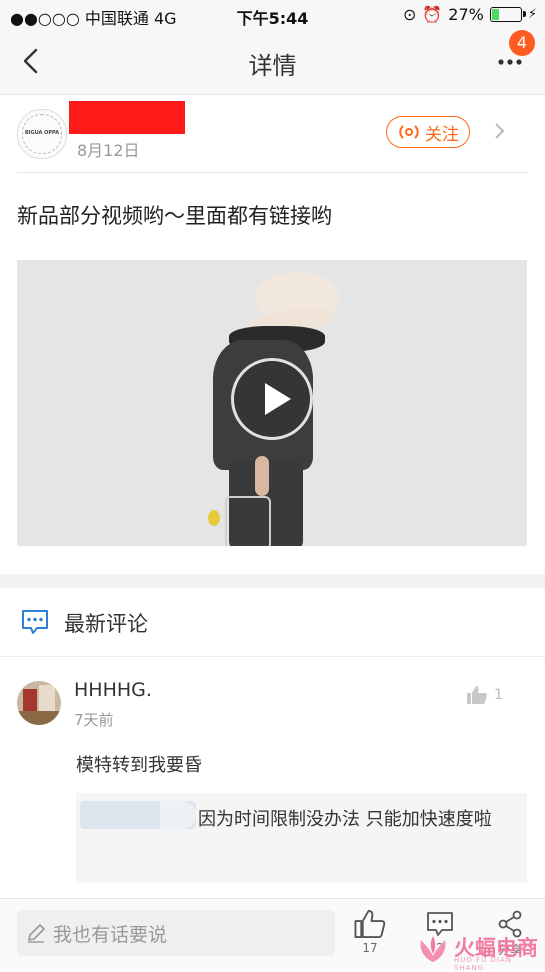 The height and width of the screenshot is (972, 545). What do you see at coordinates (39, 718) in the screenshot?
I see `avatar-shape` at bounding box center [39, 718].